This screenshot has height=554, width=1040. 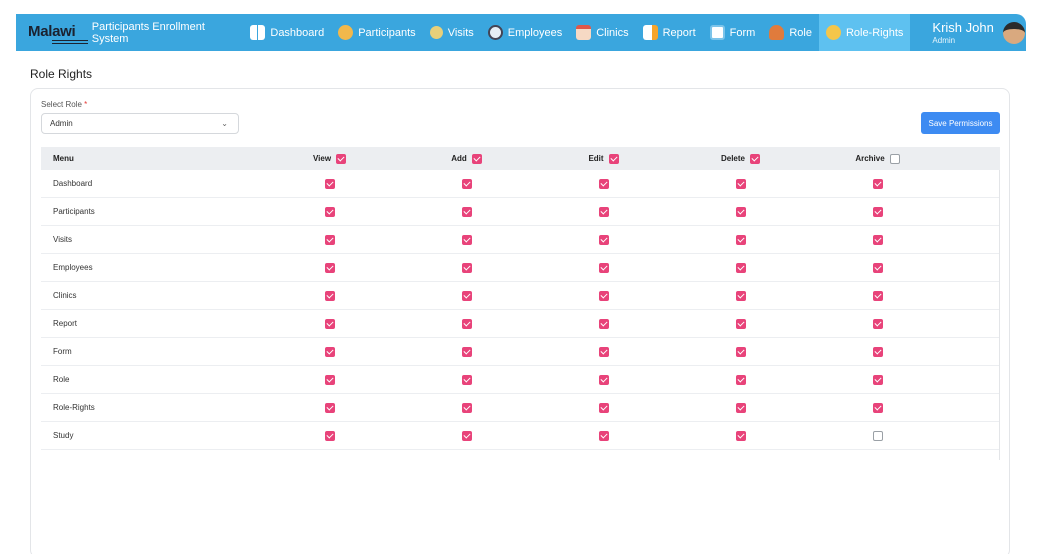 I want to click on employees-icon, so click(x=495, y=32).